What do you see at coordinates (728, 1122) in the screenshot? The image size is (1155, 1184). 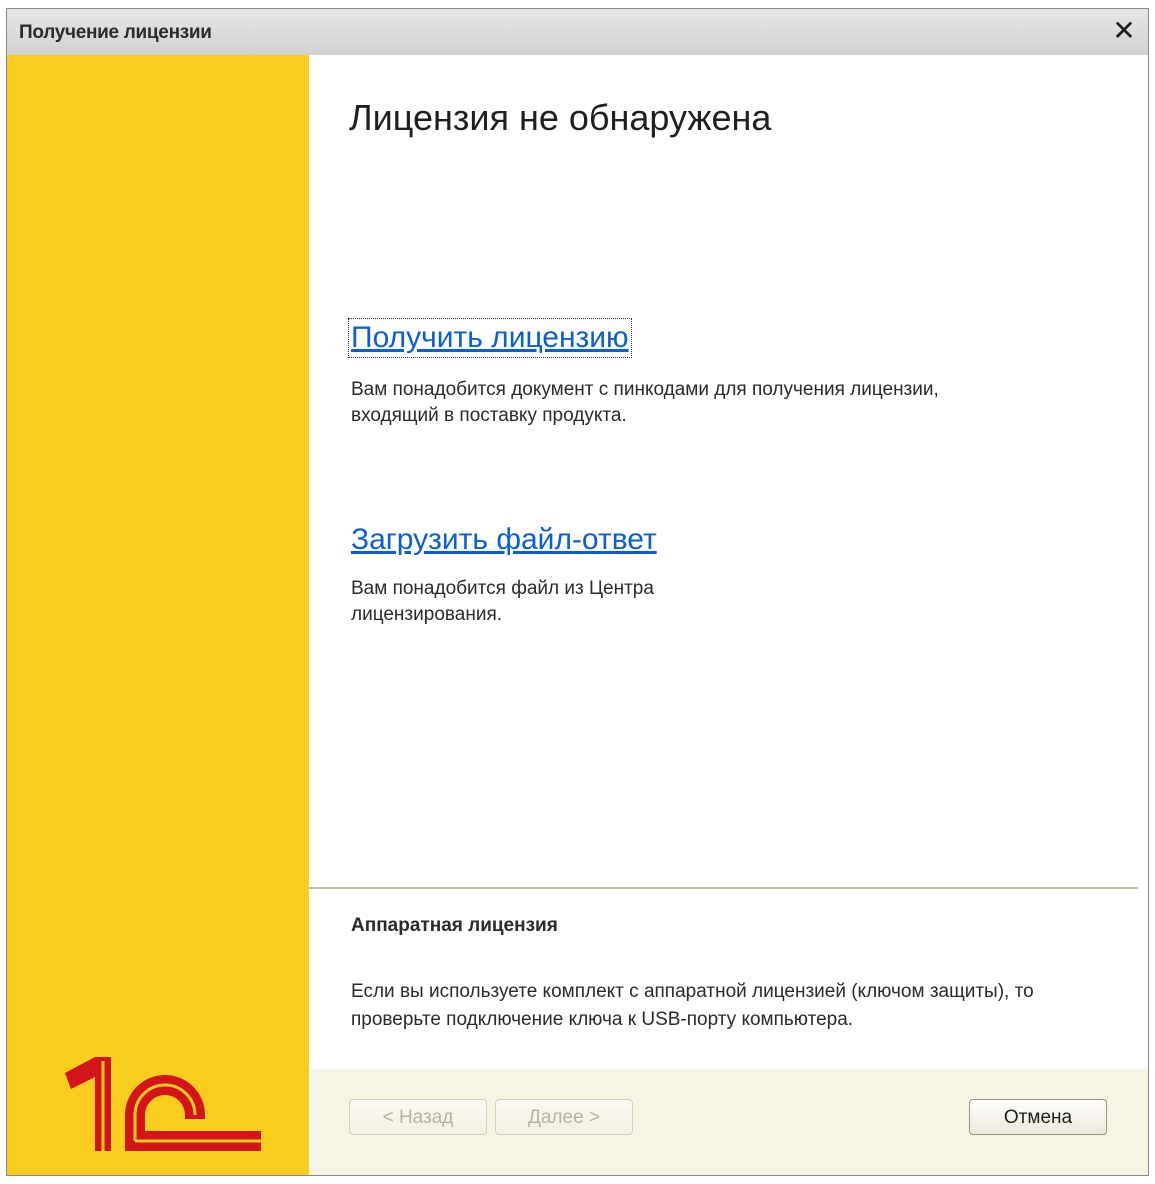 I see `button-bar: < Назад Далее > Отмена` at bounding box center [728, 1122].